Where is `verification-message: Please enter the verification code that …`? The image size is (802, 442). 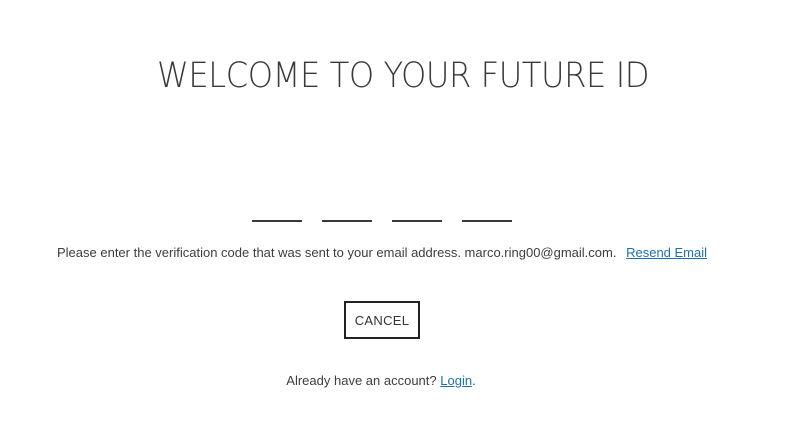 verification-message: Please enter the verification code that … is located at coordinates (337, 252).